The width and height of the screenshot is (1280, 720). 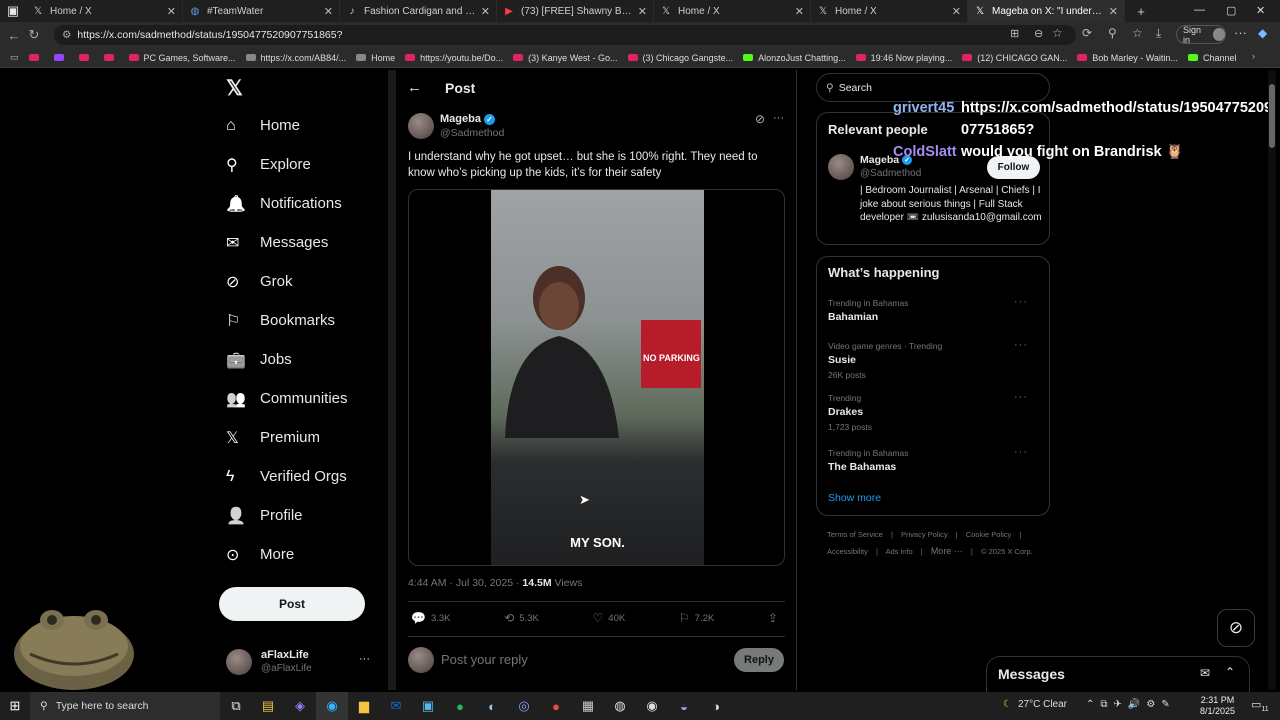 I want to click on sign-in-button: Sign in, so click(x=1201, y=35).